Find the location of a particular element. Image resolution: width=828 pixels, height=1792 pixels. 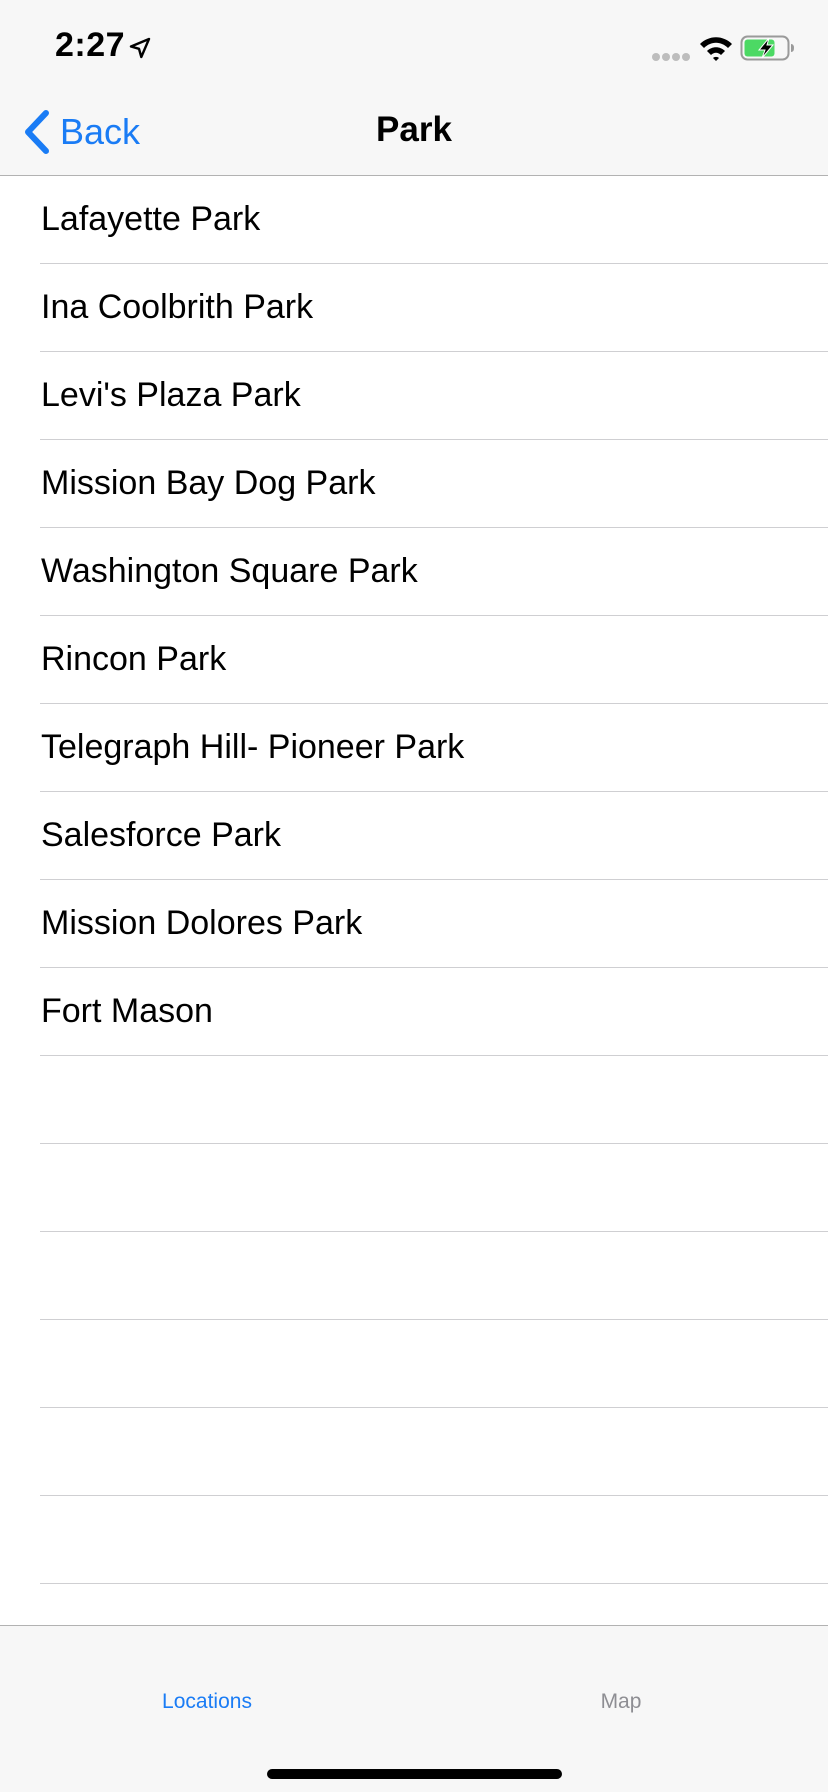

wifi-icon is located at coordinates (716, 49).